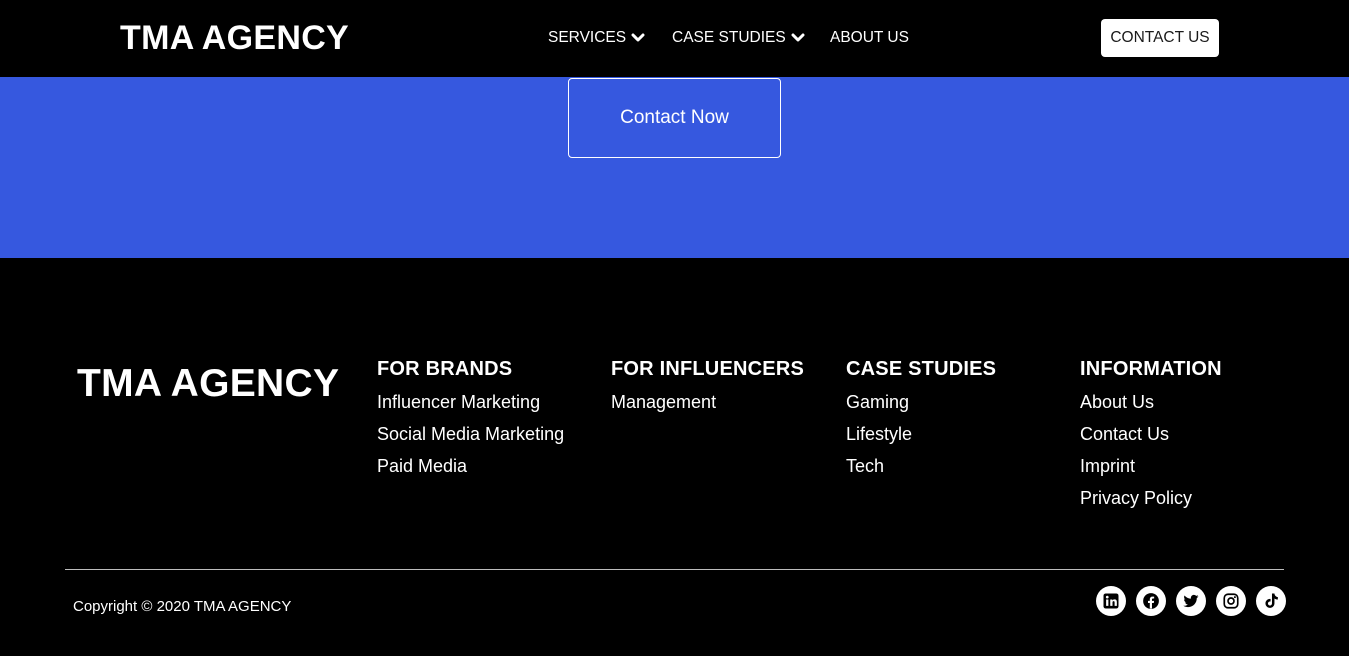  I want to click on footer-column-title: INFORMATION, so click(1151, 369).